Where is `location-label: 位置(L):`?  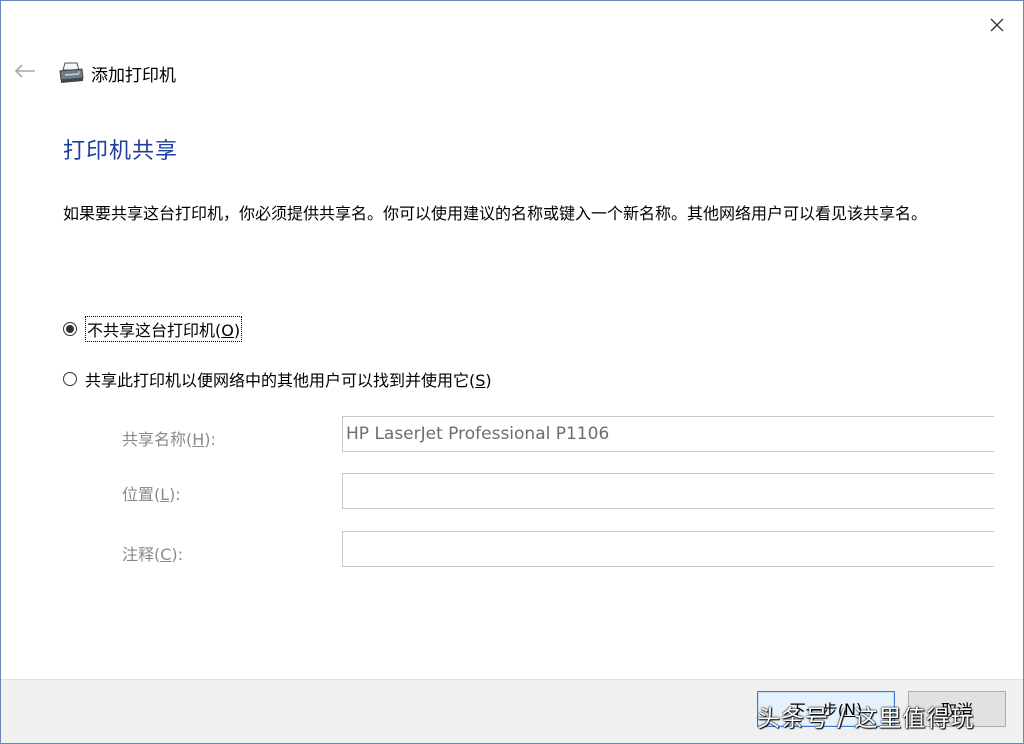 location-label: 位置(L): is located at coordinates (151, 494).